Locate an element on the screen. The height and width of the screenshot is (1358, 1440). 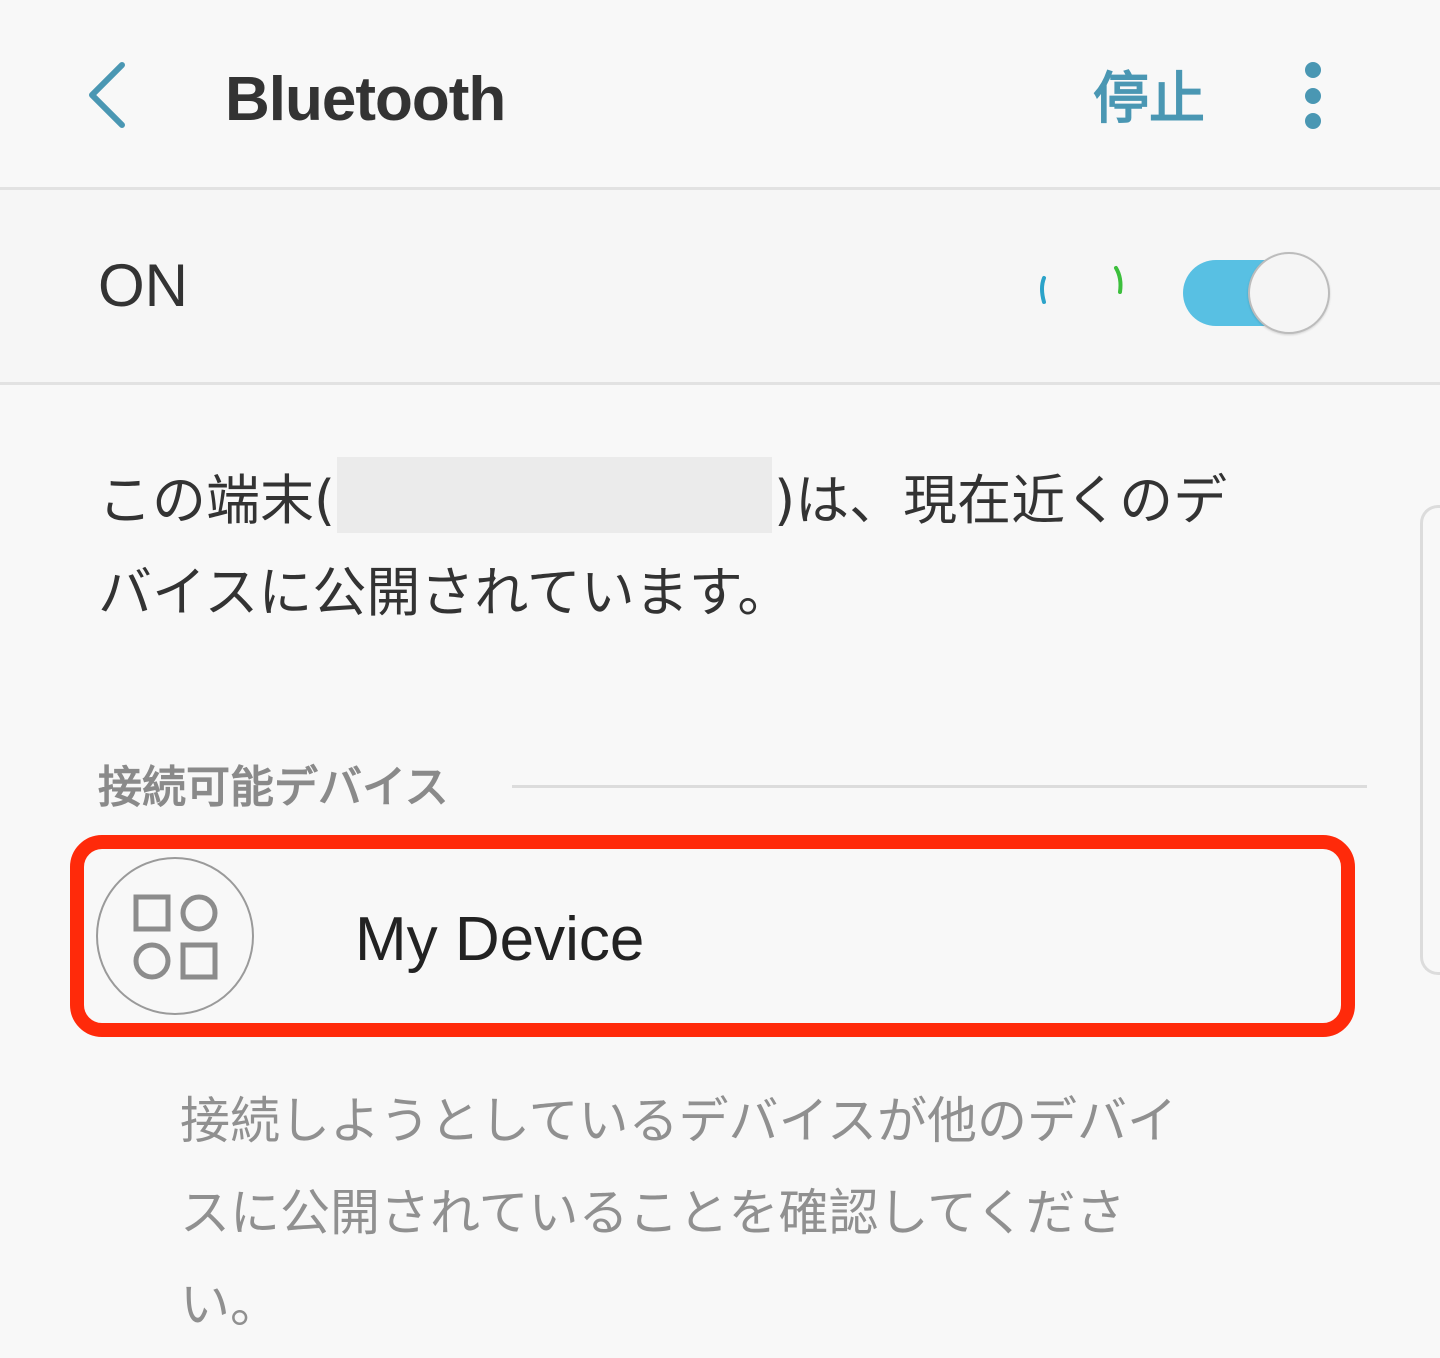
bluetooth-toggle-row: ON is located at coordinates (720, 286).